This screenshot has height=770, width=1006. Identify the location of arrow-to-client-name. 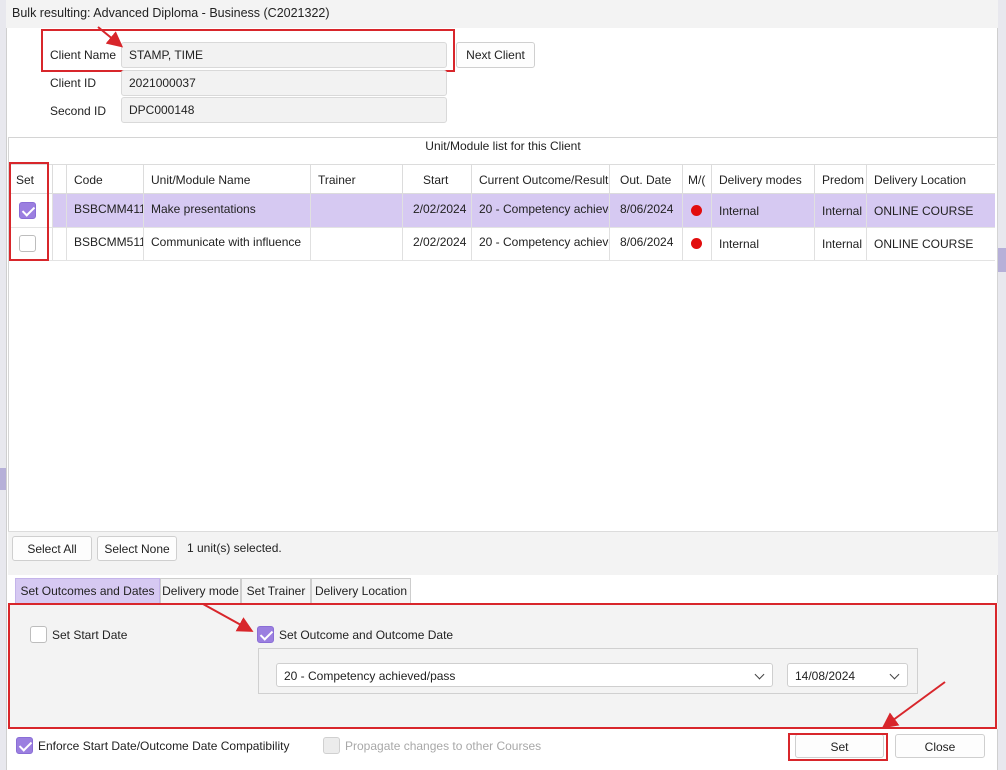
(110, 37).